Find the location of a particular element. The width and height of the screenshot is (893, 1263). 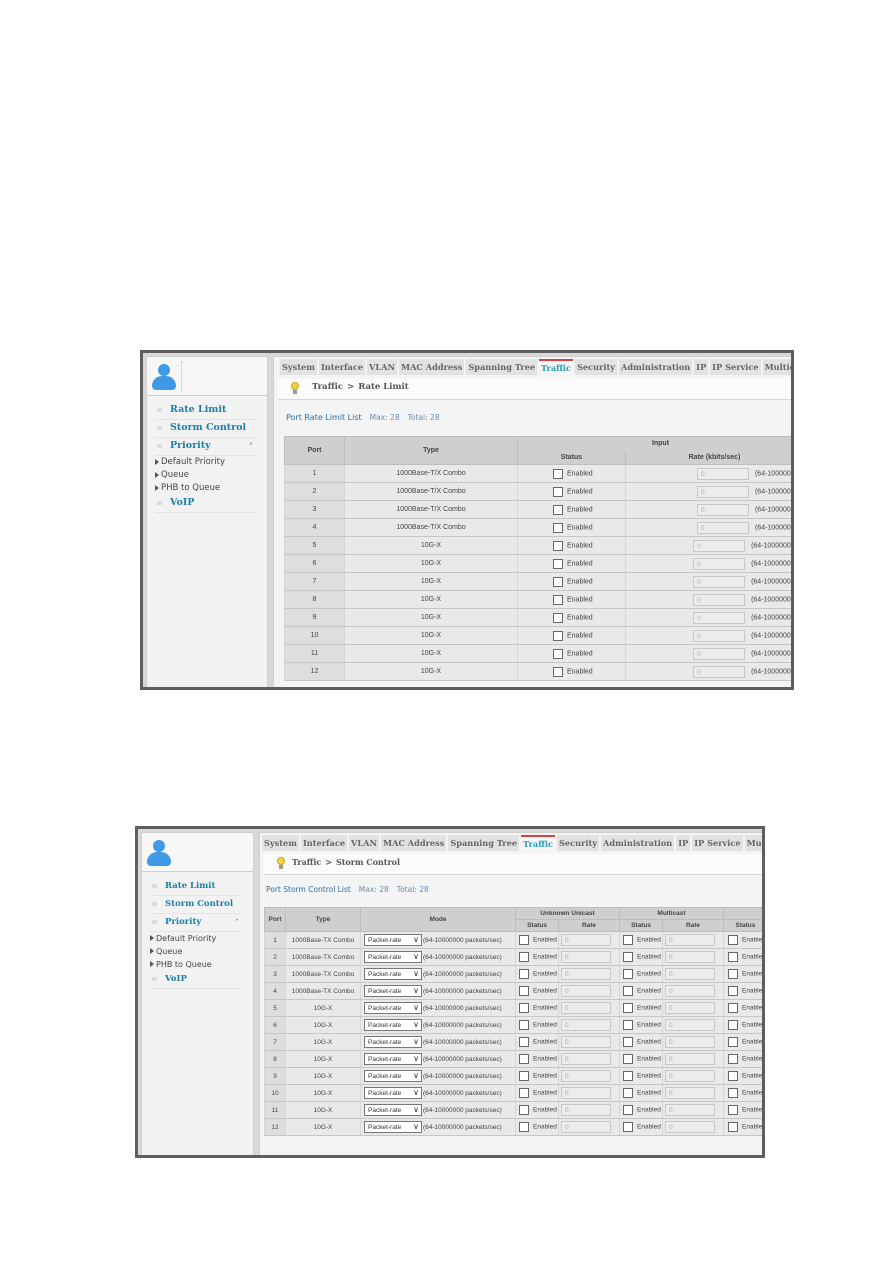

tab-spanning-tree: Spanning Tree is located at coordinates (502, 367).